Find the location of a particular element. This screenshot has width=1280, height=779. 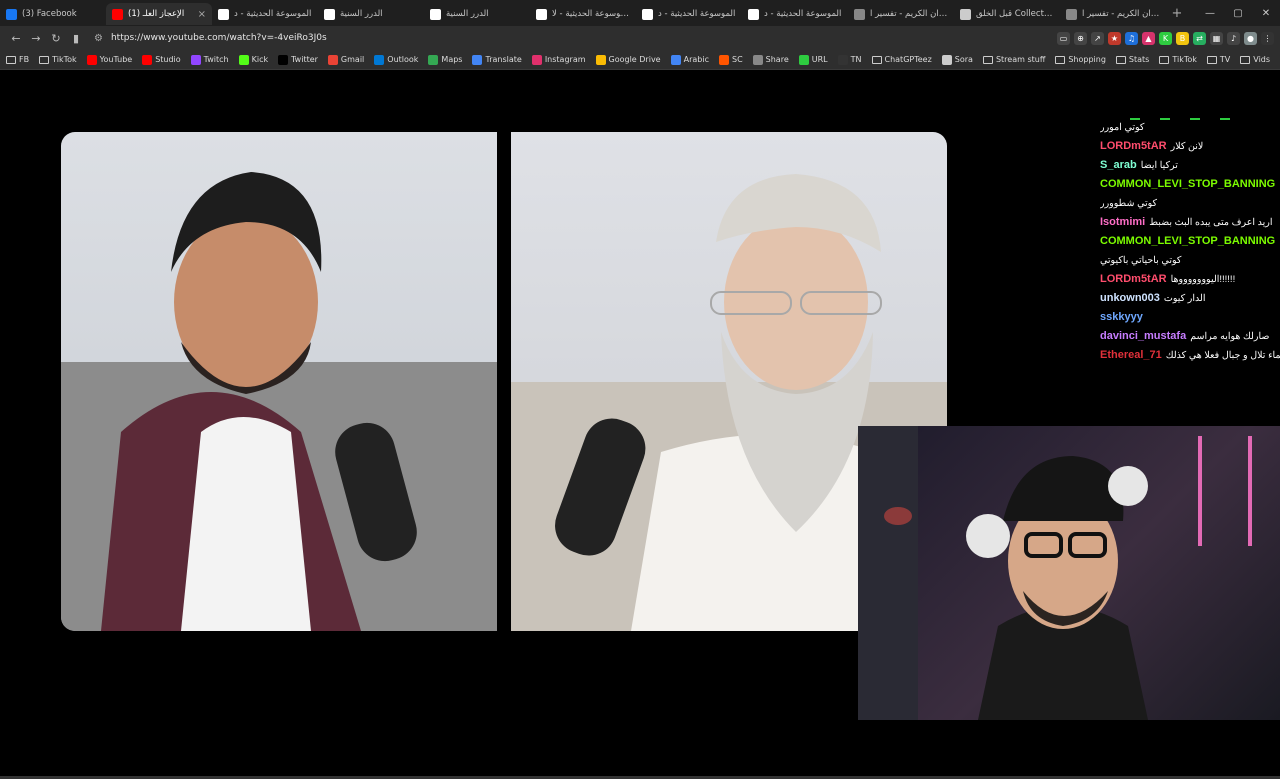

bookmark-item: Twitch is located at coordinates (209, 59).